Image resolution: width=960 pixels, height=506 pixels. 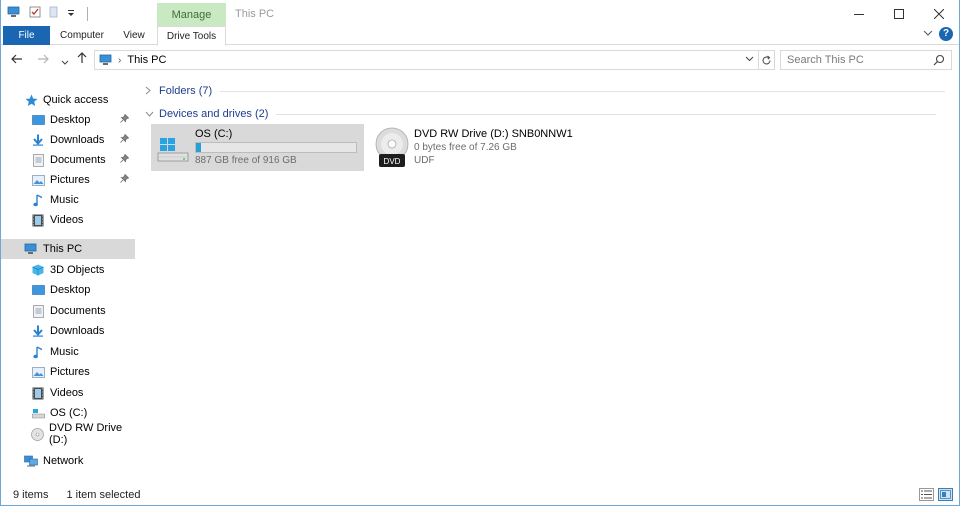 I want to click on back-button, so click(x=17, y=59).